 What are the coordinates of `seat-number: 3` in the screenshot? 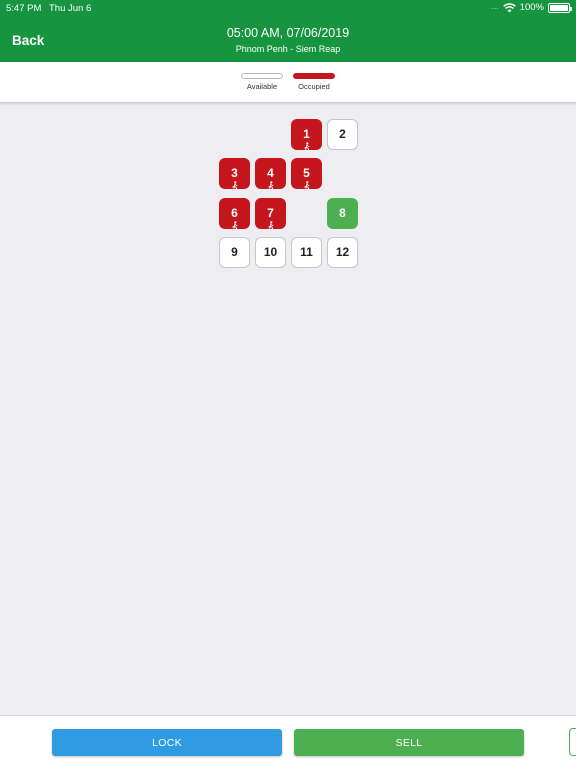 It's located at (234, 172).